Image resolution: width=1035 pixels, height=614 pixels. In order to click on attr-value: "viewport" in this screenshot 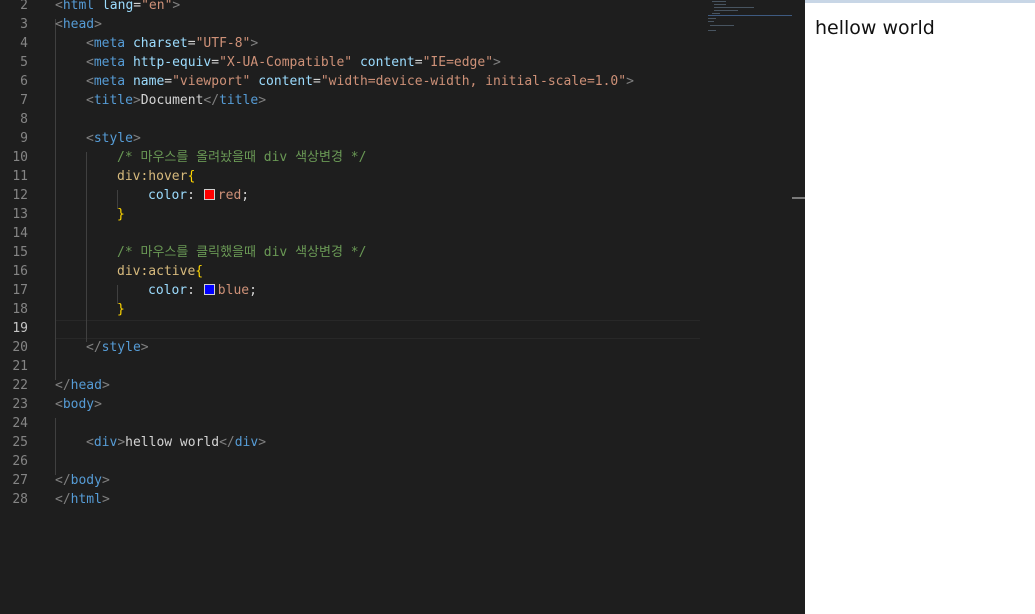, I will do `click(211, 81)`.